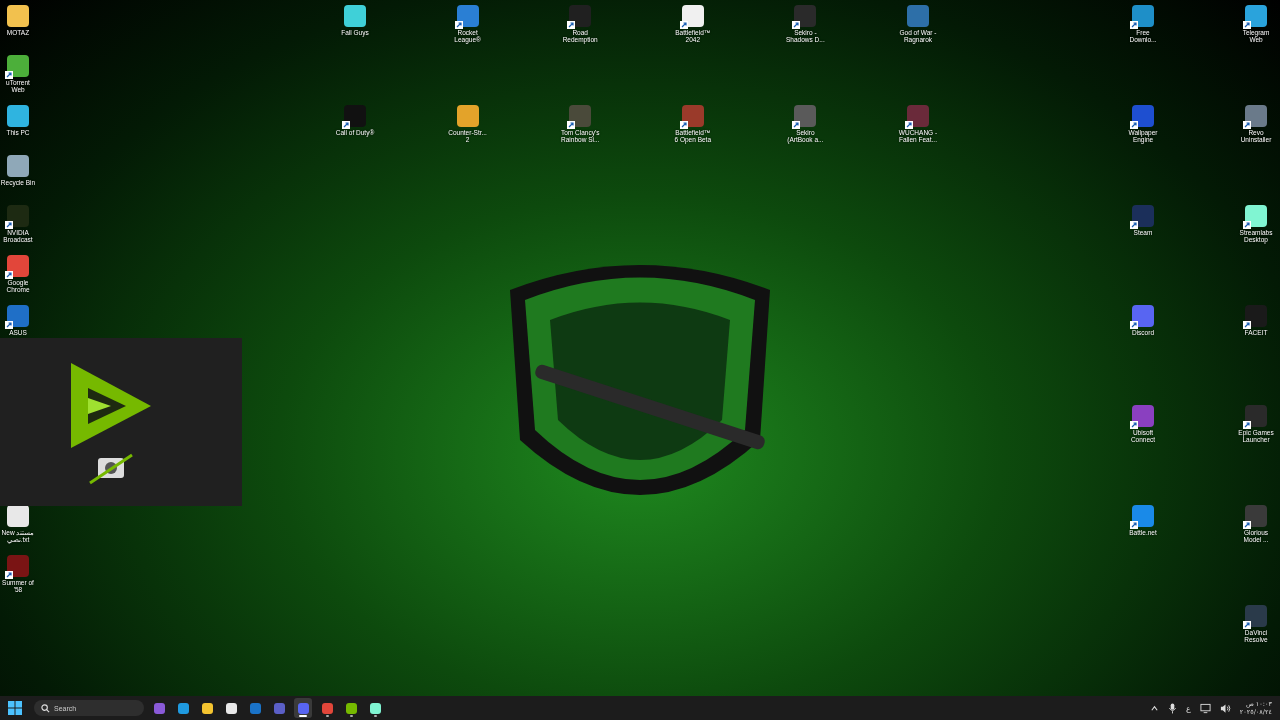 This screenshot has width=1280, height=720. Describe the element at coordinates (1205, 708) in the screenshot. I see `monitor-icon` at that location.